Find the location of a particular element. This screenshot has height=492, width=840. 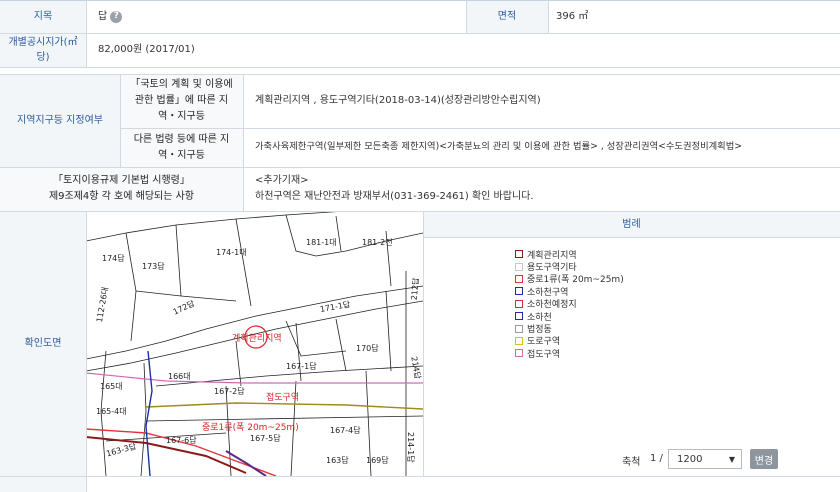

jimok-label: 지목 is located at coordinates (43, 16).